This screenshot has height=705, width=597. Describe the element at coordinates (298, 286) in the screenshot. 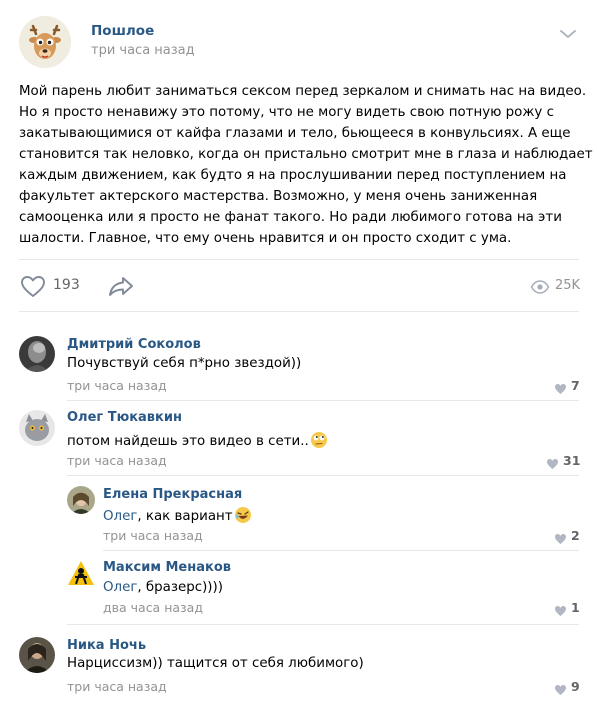

I see `post-actions: 193 25K` at that location.